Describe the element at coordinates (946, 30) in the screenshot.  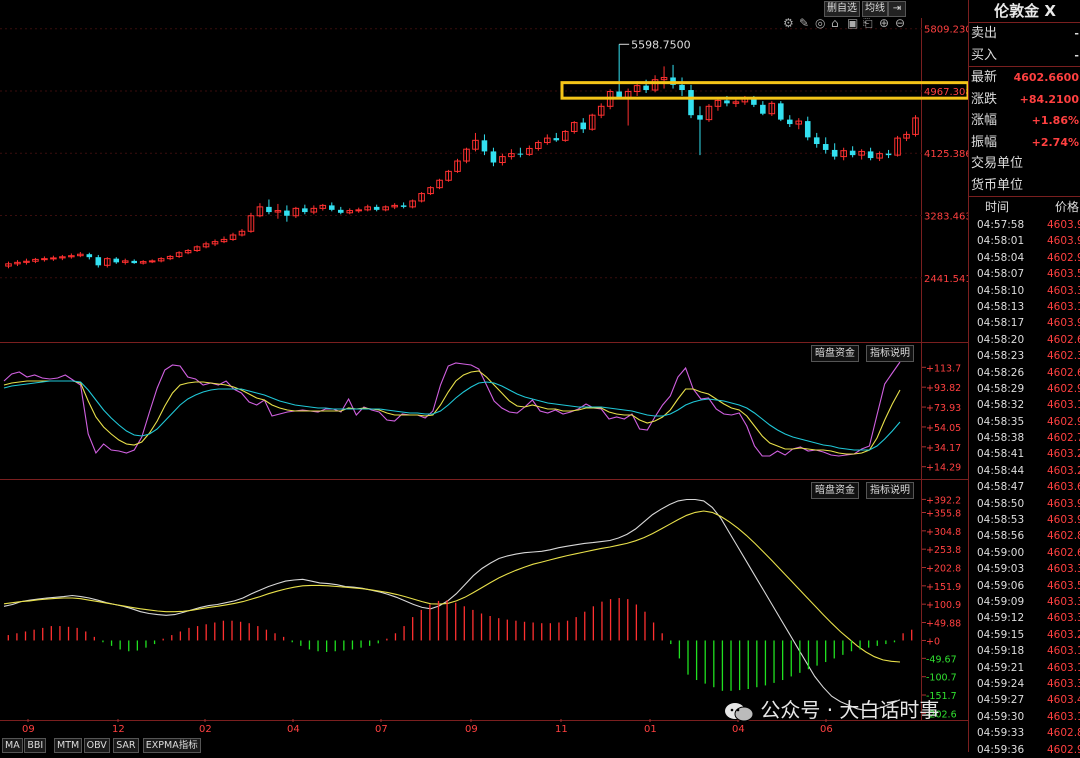
I see `price-tick-label: 5809.230` at that location.